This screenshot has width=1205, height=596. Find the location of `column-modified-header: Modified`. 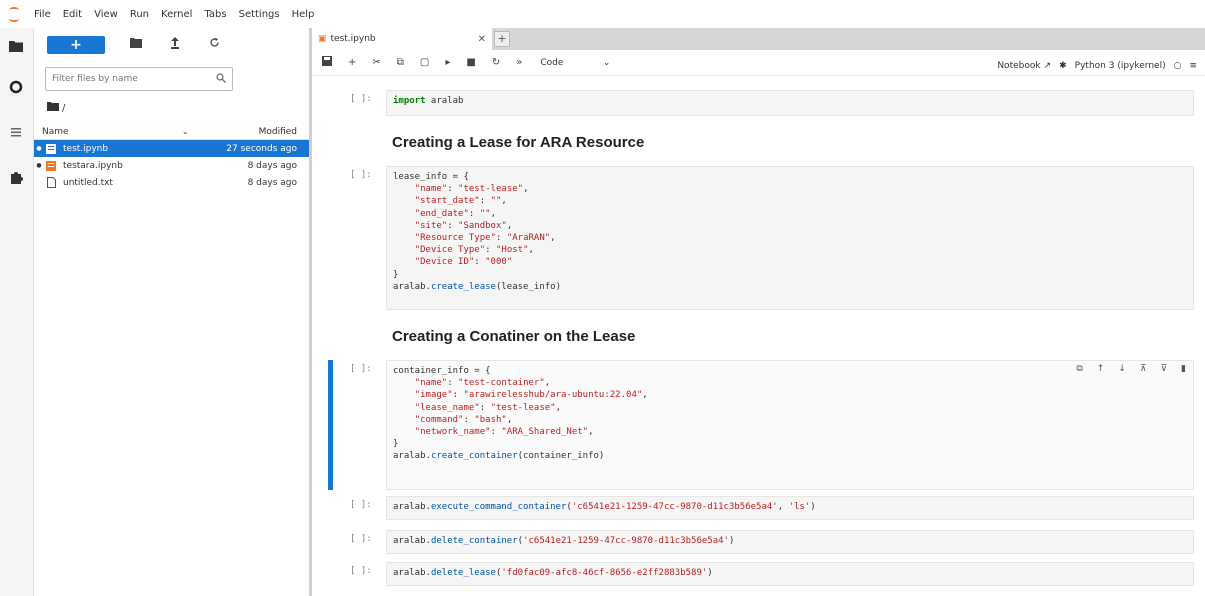

column-modified-header: Modified is located at coordinates (278, 132).